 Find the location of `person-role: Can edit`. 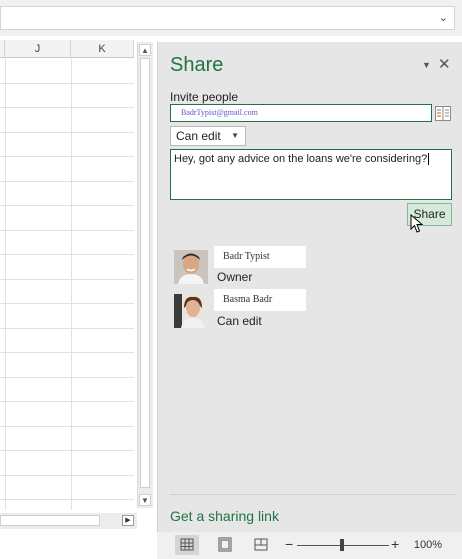

person-role: Can edit is located at coordinates (239, 321).